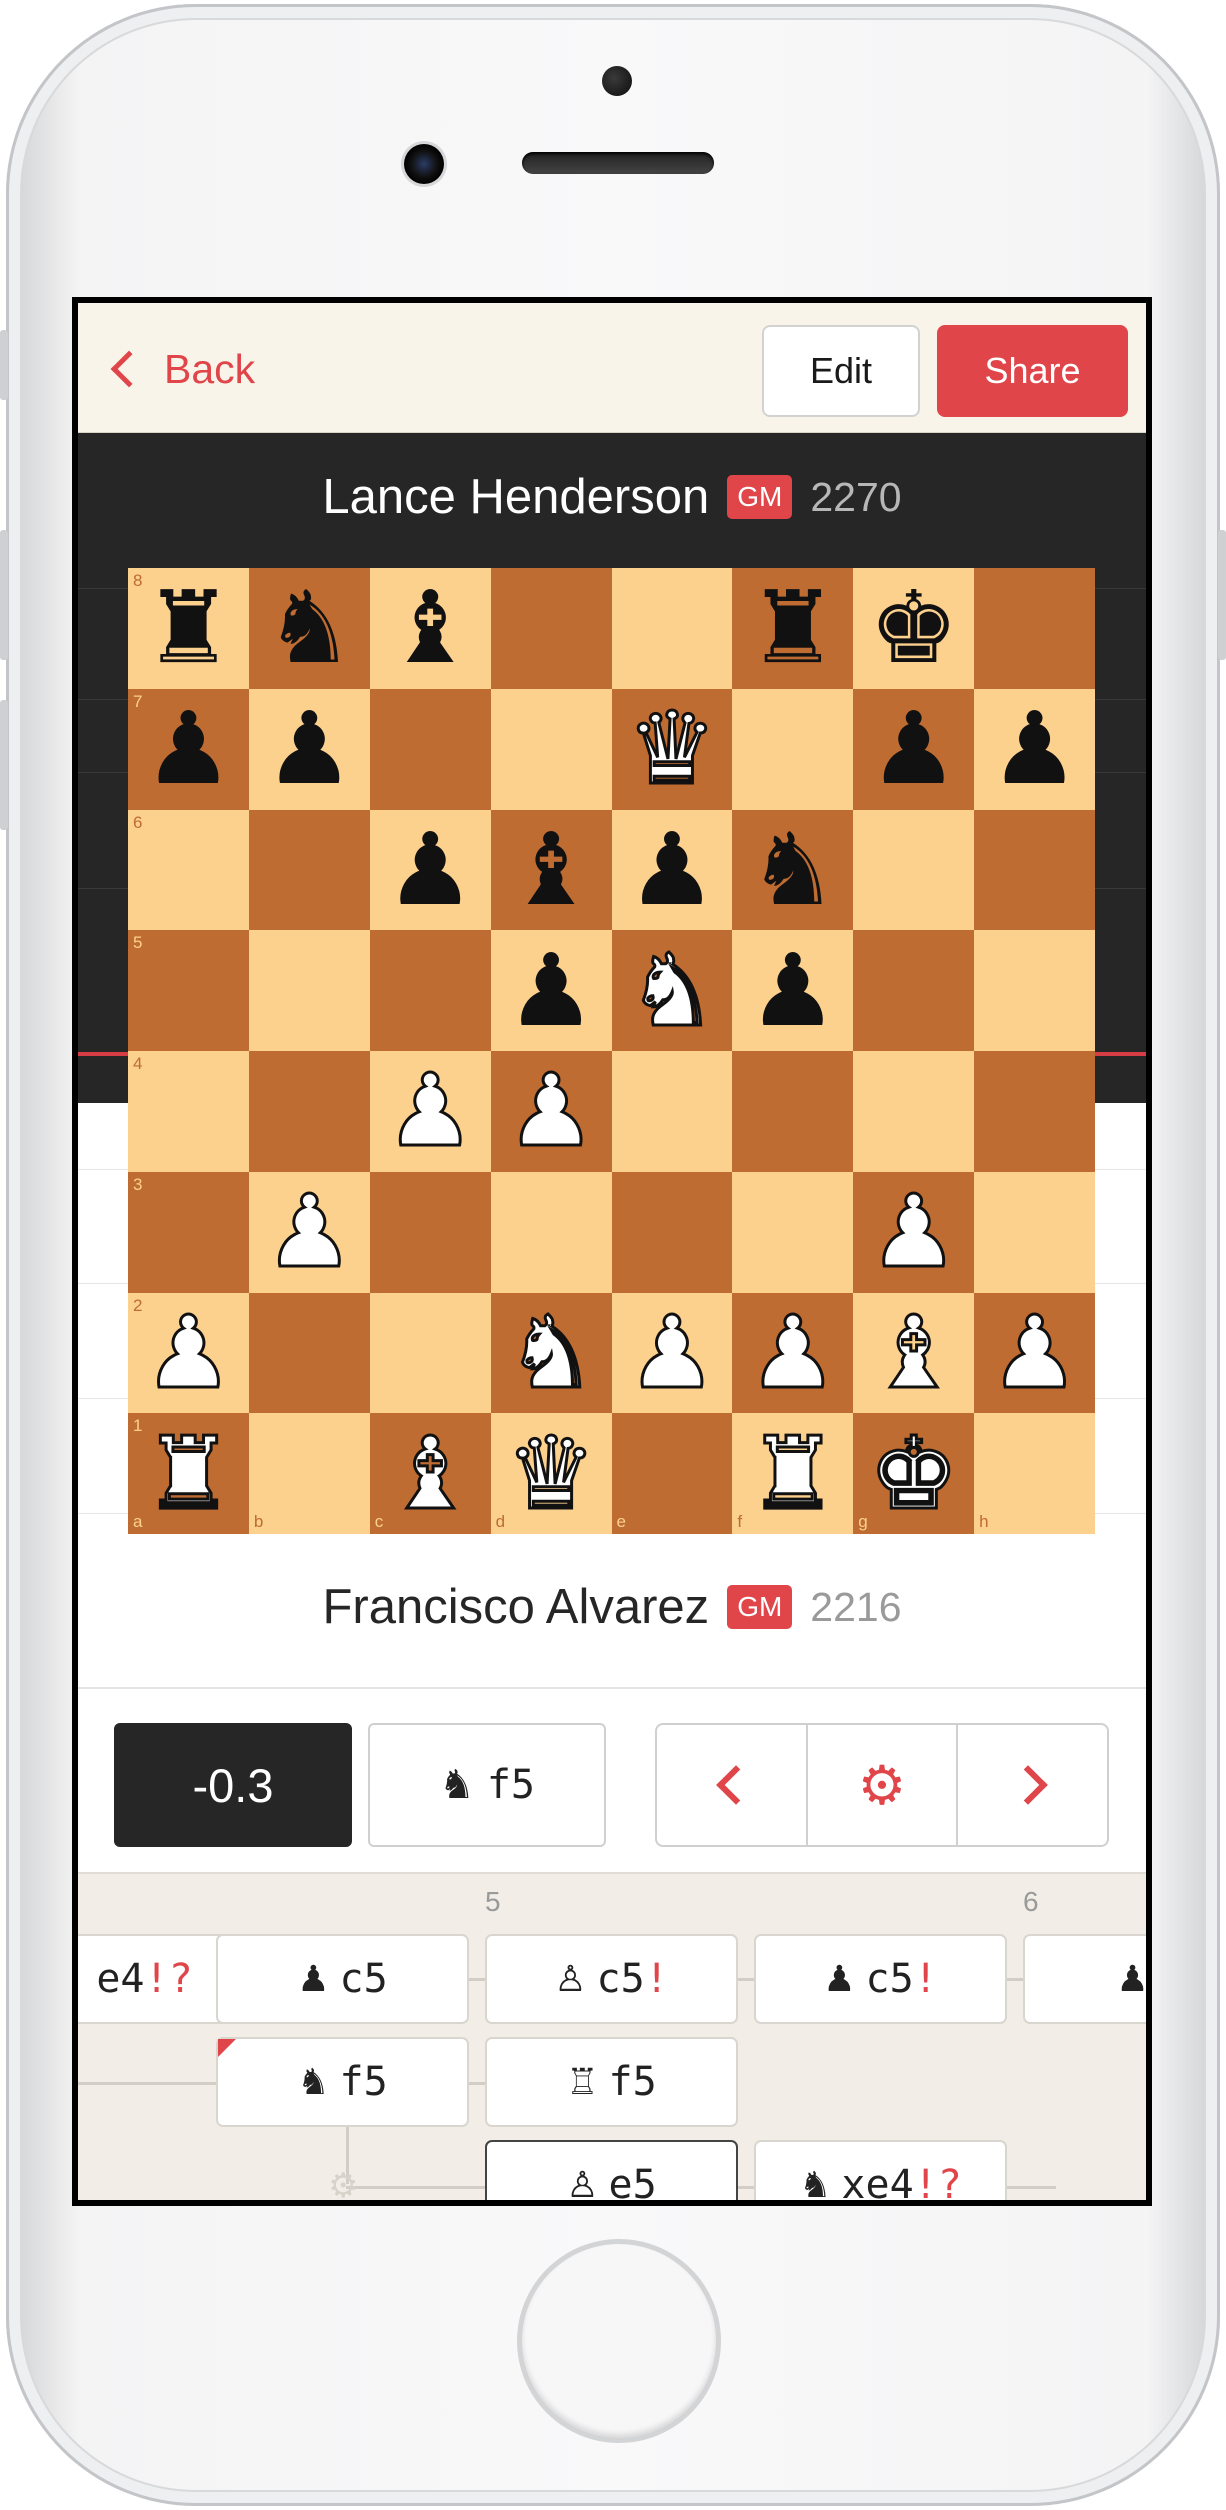 The image size is (1226, 2510). What do you see at coordinates (180, 369) in the screenshot?
I see `back-button: Back` at bounding box center [180, 369].